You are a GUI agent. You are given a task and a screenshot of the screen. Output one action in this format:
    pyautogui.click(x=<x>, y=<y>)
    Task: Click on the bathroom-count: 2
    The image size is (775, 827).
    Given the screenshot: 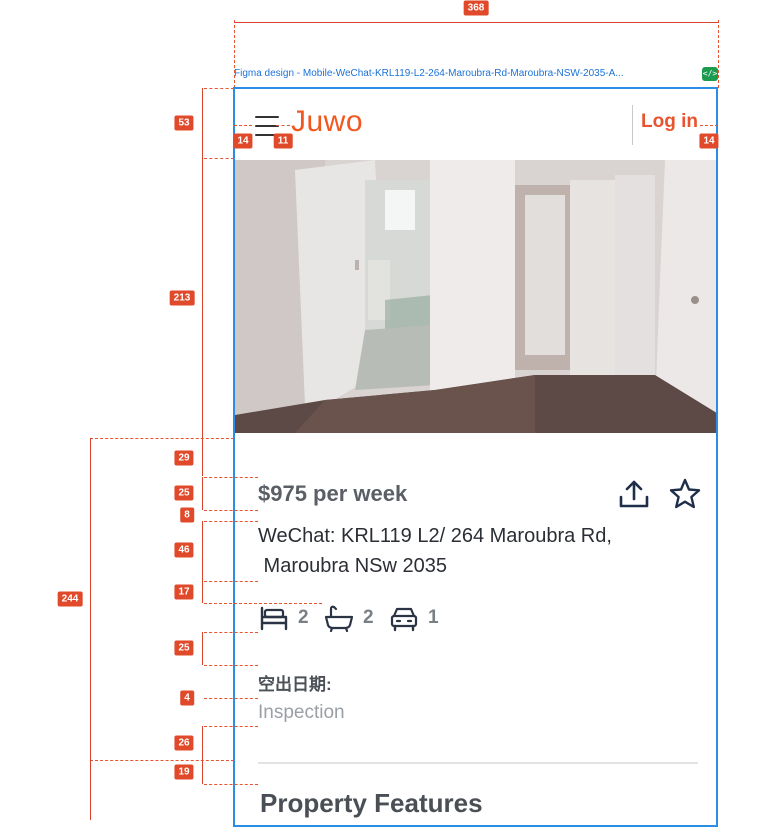 What is the action you would take?
    pyautogui.click(x=348, y=618)
    